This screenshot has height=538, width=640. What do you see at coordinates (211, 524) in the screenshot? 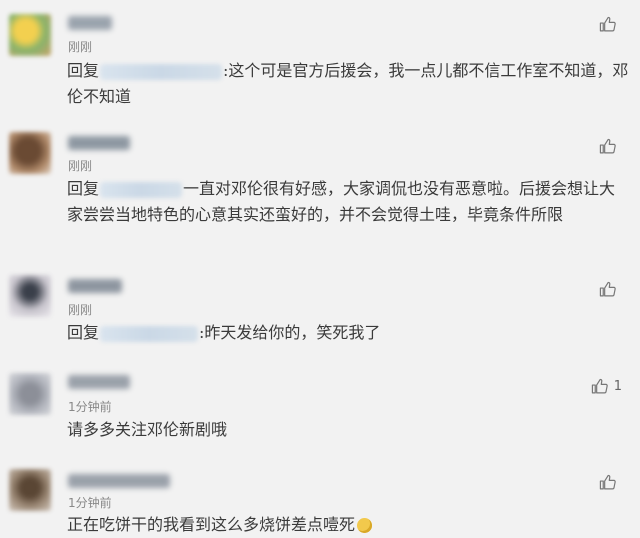
I see `comment-body: 正在吃饼干的我看到这么多烧饼差点噎死` at bounding box center [211, 524].